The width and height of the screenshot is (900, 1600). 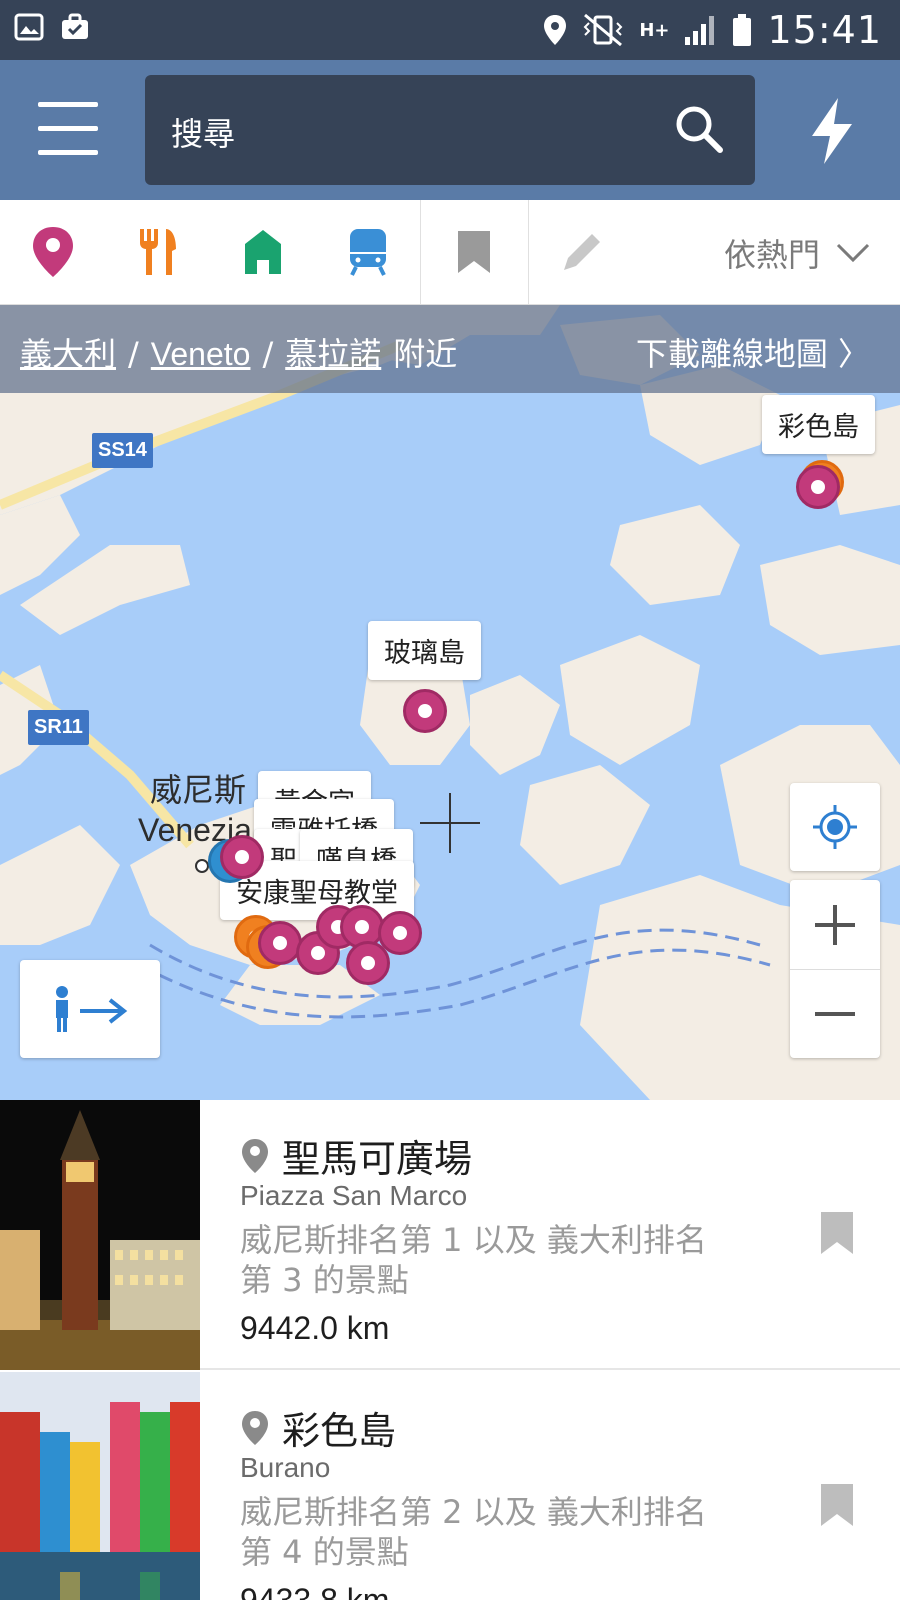 What do you see at coordinates (853, 253) in the screenshot?
I see `chevron-down-icon` at bounding box center [853, 253].